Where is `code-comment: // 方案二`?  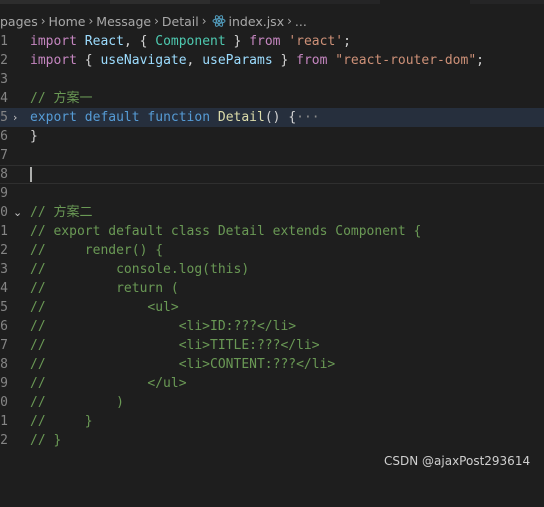 code-comment: // 方案二 is located at coordinates (61, 212).